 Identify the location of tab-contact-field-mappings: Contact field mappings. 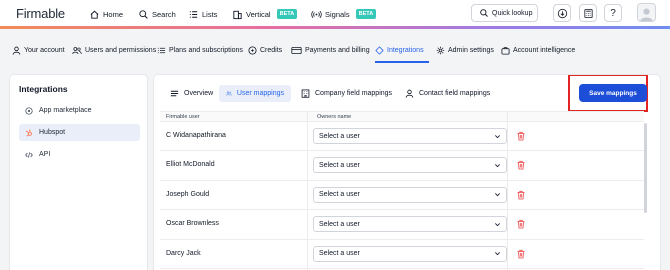
(447, 93).